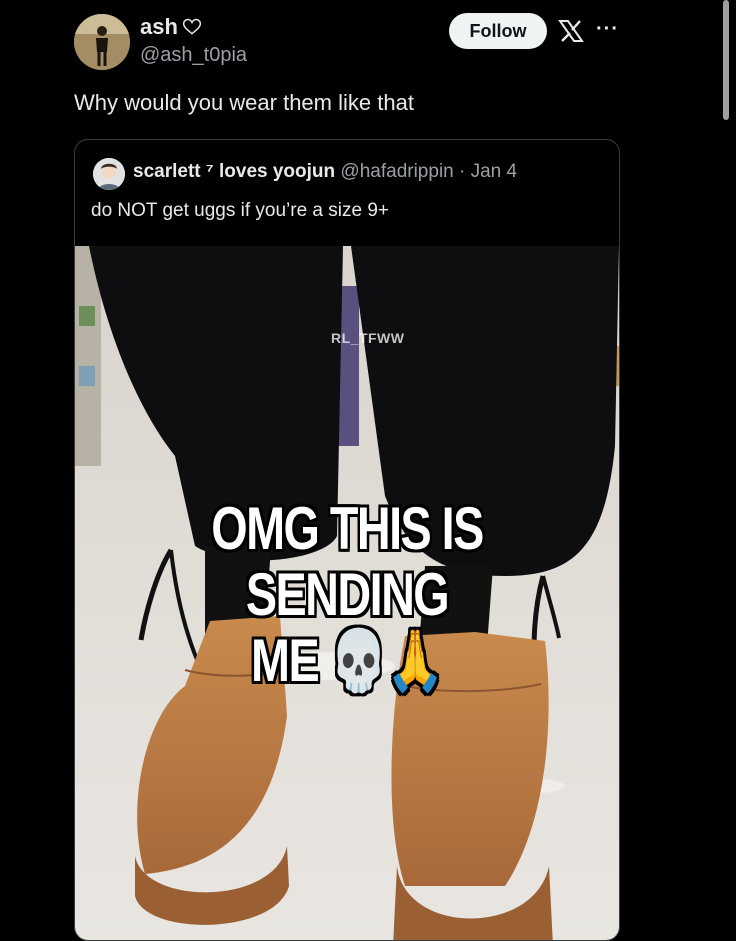  Describe the element at coordinates (109, 174) in the screenshot. I see `quoted-author-avatar` at that location.